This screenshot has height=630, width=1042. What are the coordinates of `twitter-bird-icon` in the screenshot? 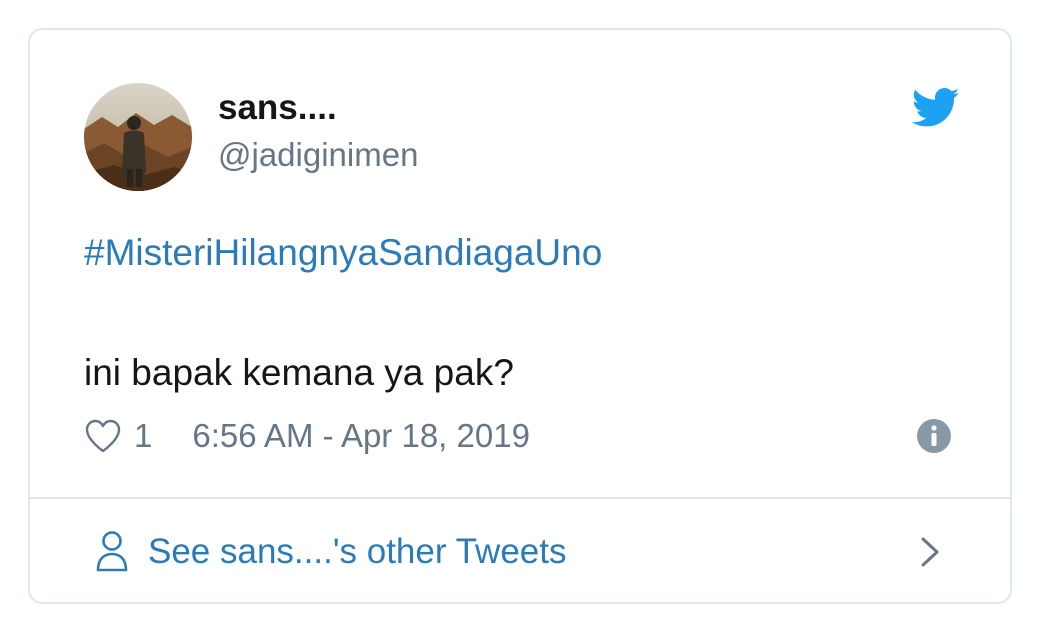 It's located at (935, 108).